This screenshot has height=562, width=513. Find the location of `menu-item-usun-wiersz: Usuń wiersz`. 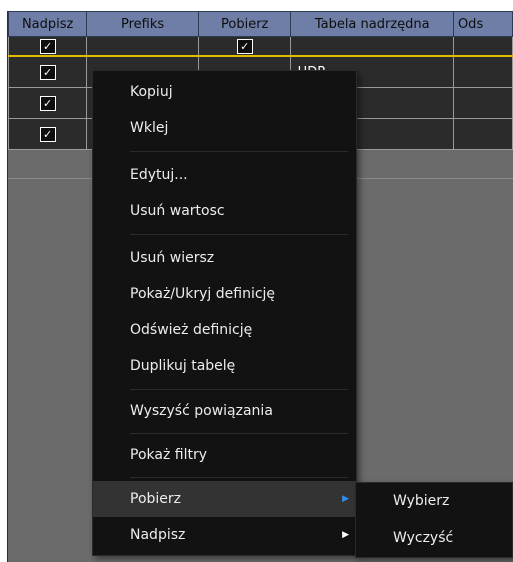

menu-item-usun-wiersz: Usuń wiersz is located at coordinates (224, 258).